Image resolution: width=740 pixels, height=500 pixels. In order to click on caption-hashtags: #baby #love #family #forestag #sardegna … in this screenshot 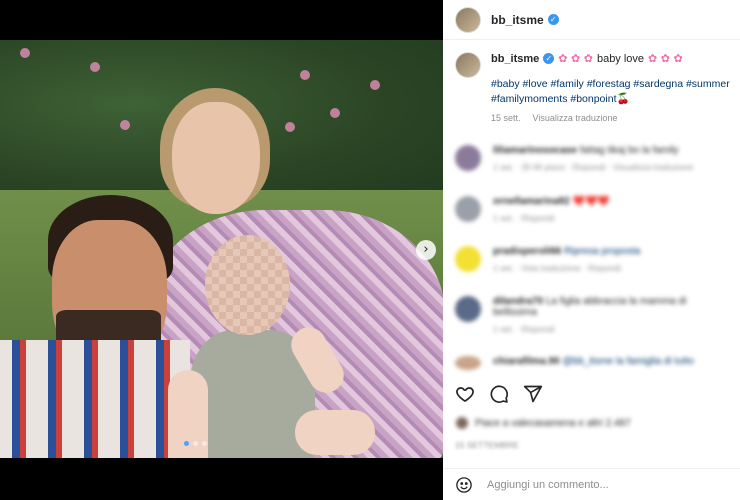, I will do `click(613, 92)`.